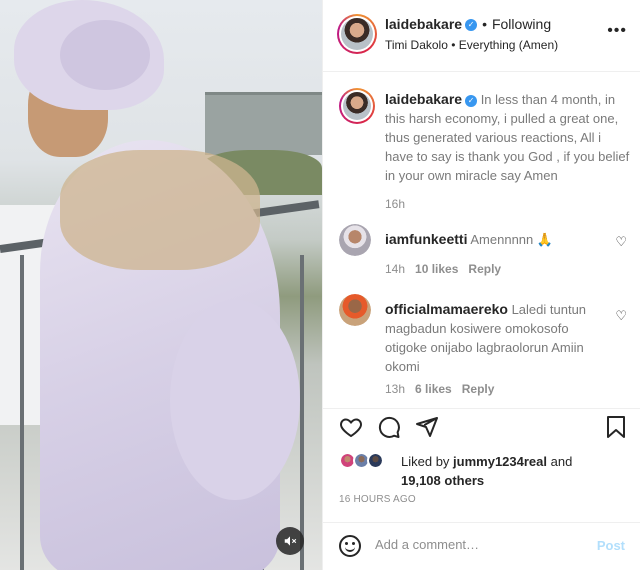 The width and height of the screenshot is (640, 570). What do you see at coordinates (616, 429) in the screenshot?
I see `bookmark-icon` at bounding box center [616, 429].